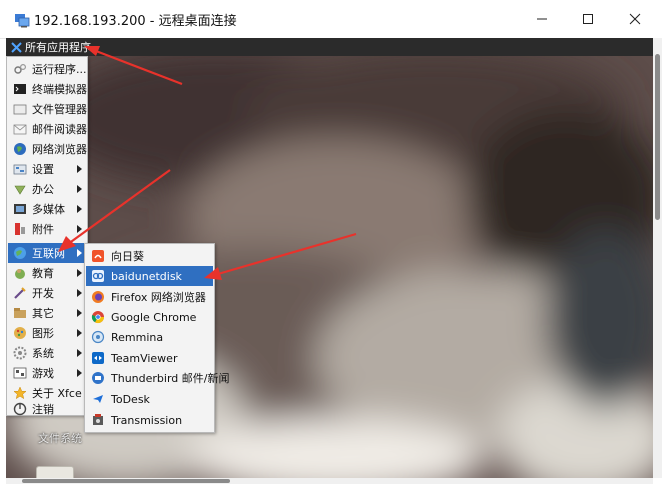 Image resolution: width=662 pixels, height=484 pixels. I want to click on maximize-icon, so click(588, 19).